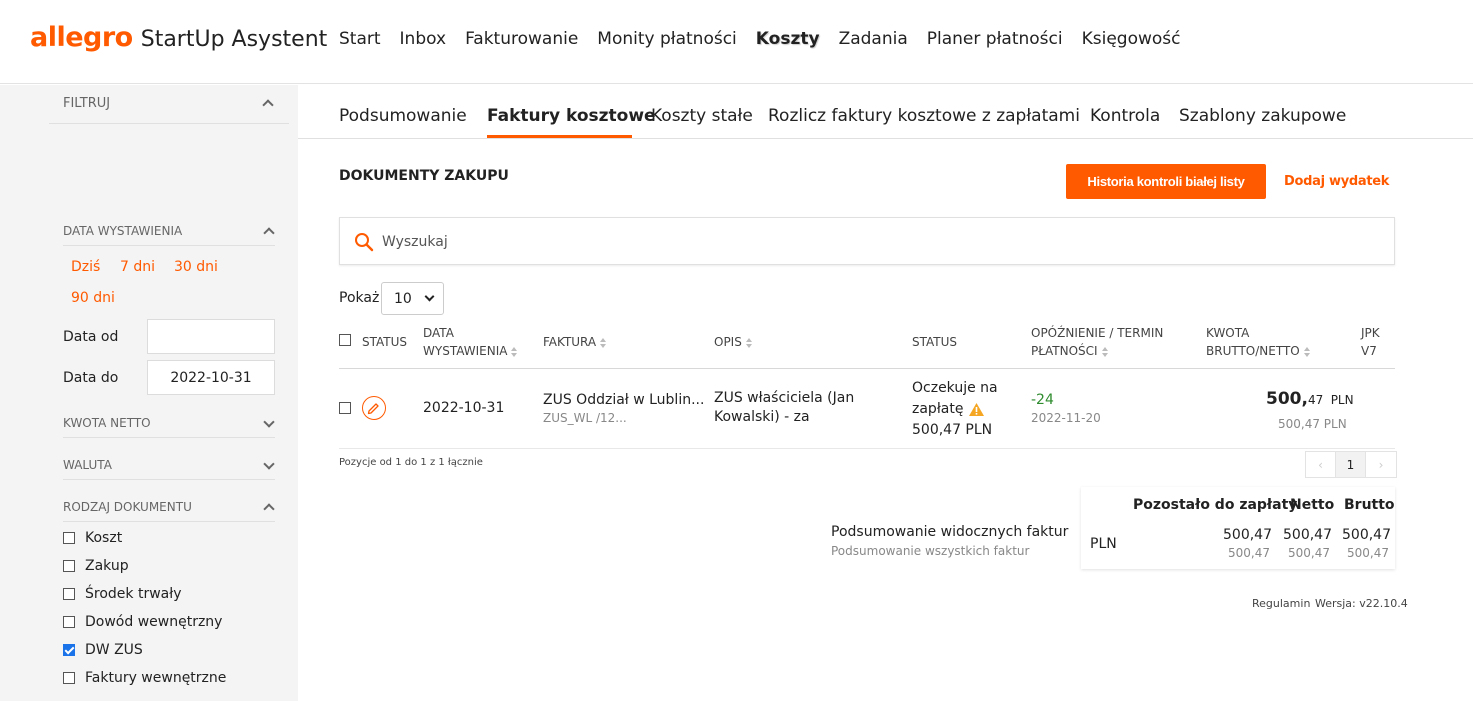  What do you see at coordinates (1312, 424) in the screenshot?
I see `row-net: 500,47 PLN` at bounding box center [1312, 424].